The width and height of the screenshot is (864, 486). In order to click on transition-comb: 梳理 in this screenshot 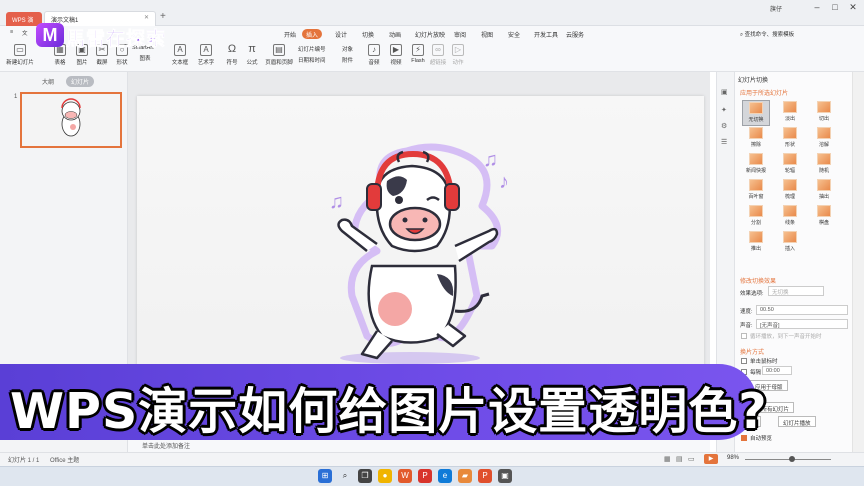, I will do `click(790, 191)`.